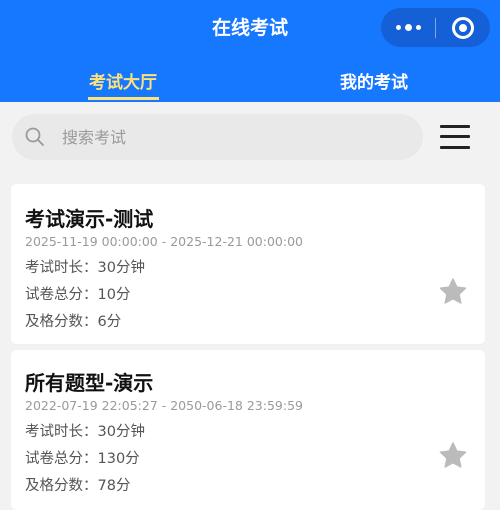  What do you see at coordinates (89, 219) in the screenshot?
I see `exam-title: 考试演示-测试` at bounding box center [89, 219].